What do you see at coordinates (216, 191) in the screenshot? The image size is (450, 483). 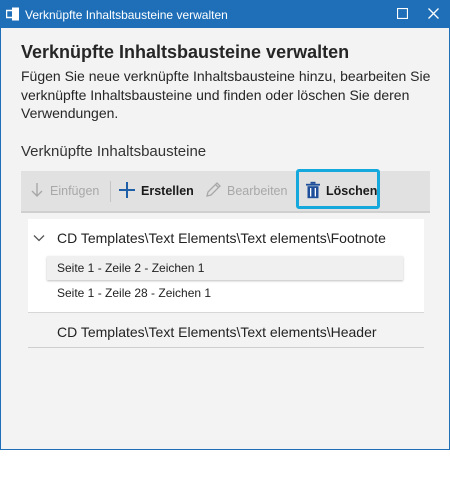 I see `pencil-icon` at bounding box center [216, 191].